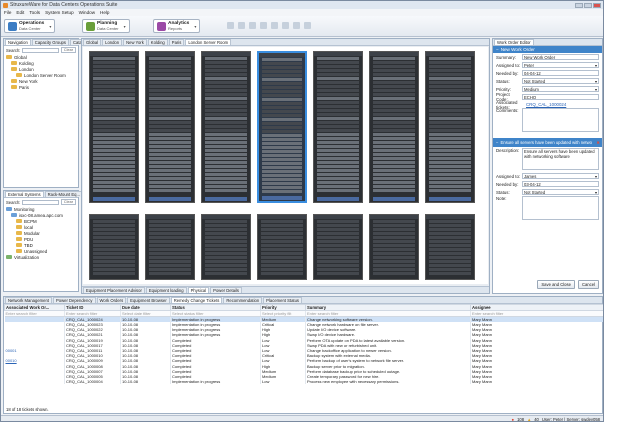 The height and width of the screenshot is (434, 621). Describe the element at coordinates (41, 87) in the screenshot. I see `tree-node: Paris` at that location.